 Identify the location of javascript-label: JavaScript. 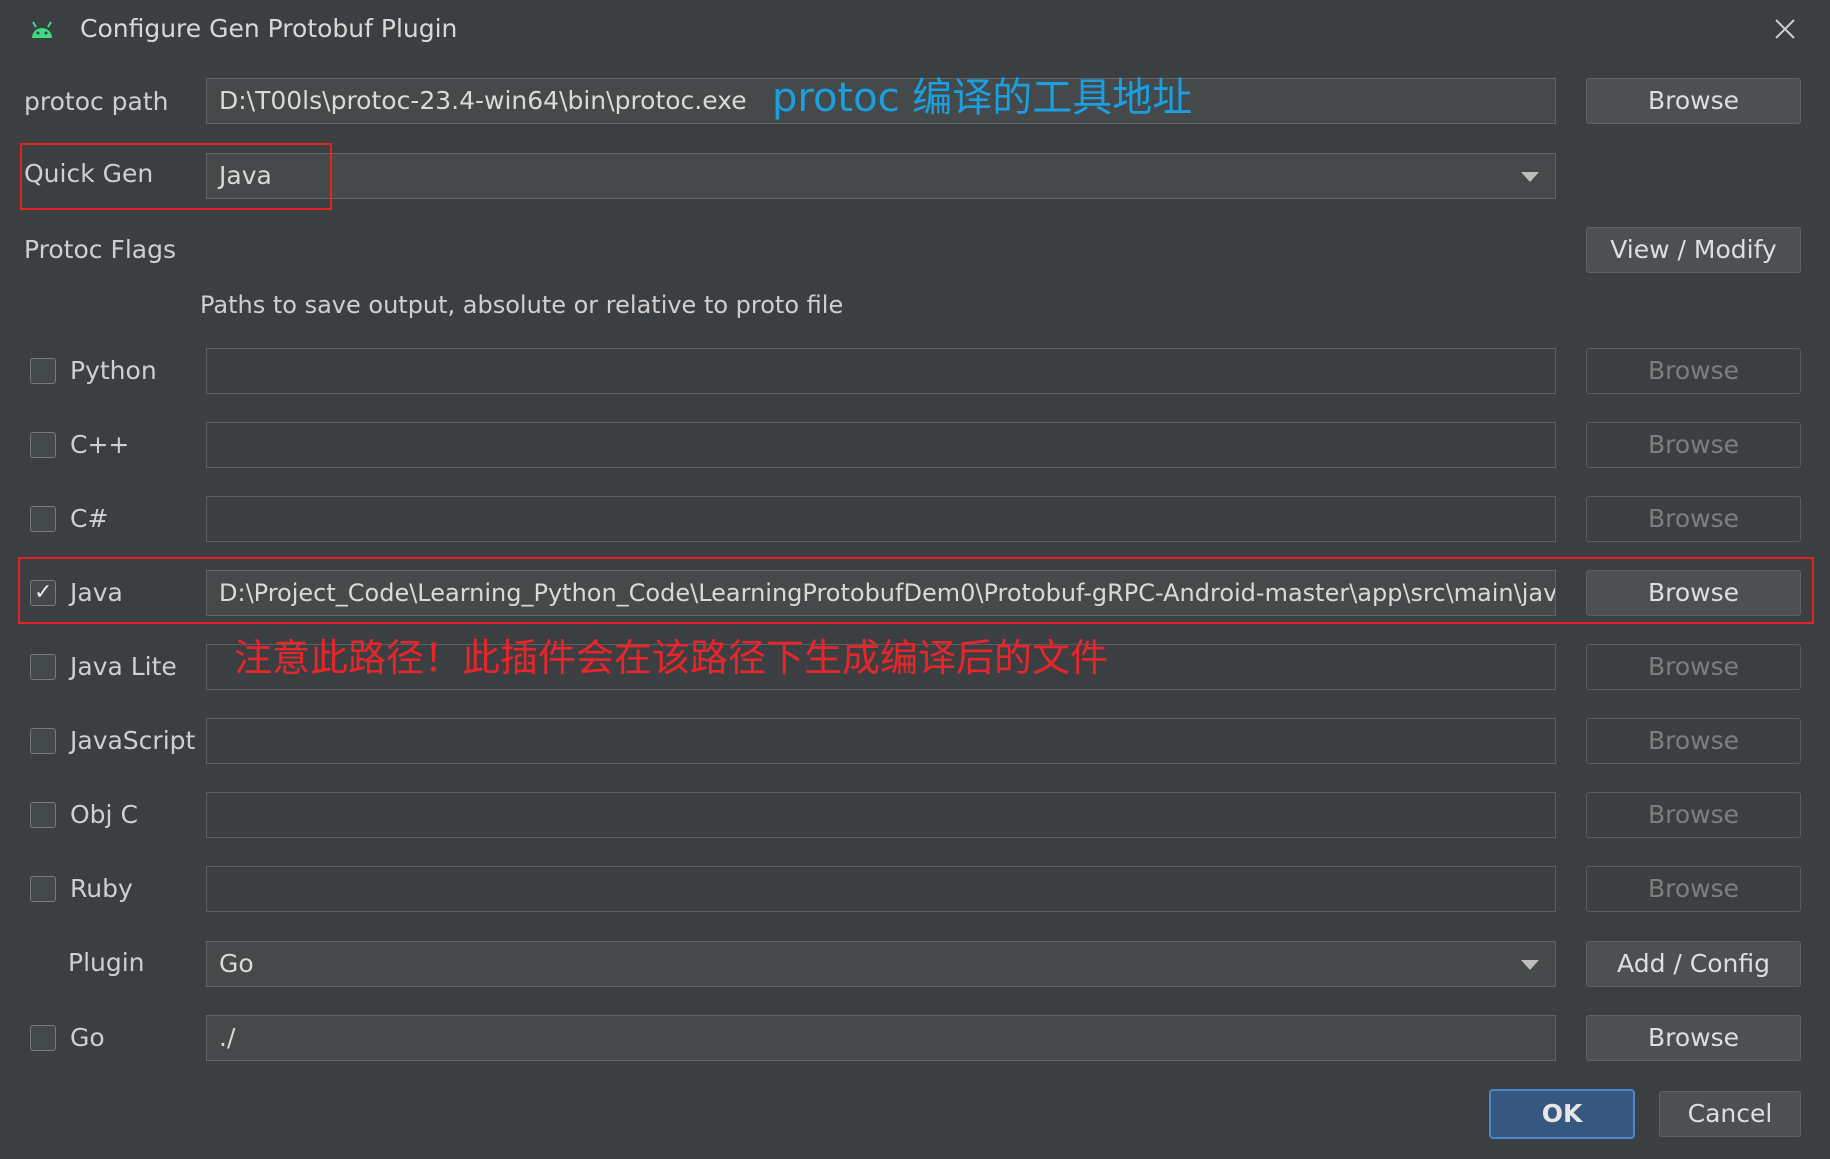
(133, 740).